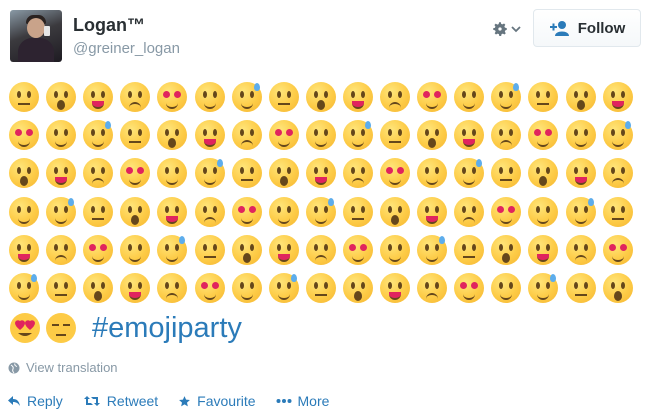 The width and height of the screenshot is (650, 414). Describe the element at coordinates (14, 367) in the screenshot. I see `globe-icon` at that location.